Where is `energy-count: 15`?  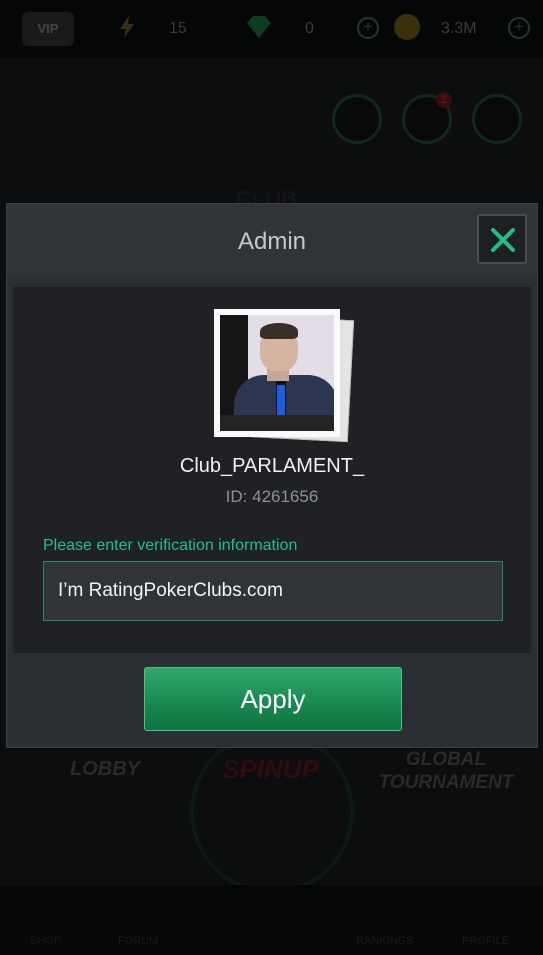 energy-count: 15 is located at coordinates (178, 28).